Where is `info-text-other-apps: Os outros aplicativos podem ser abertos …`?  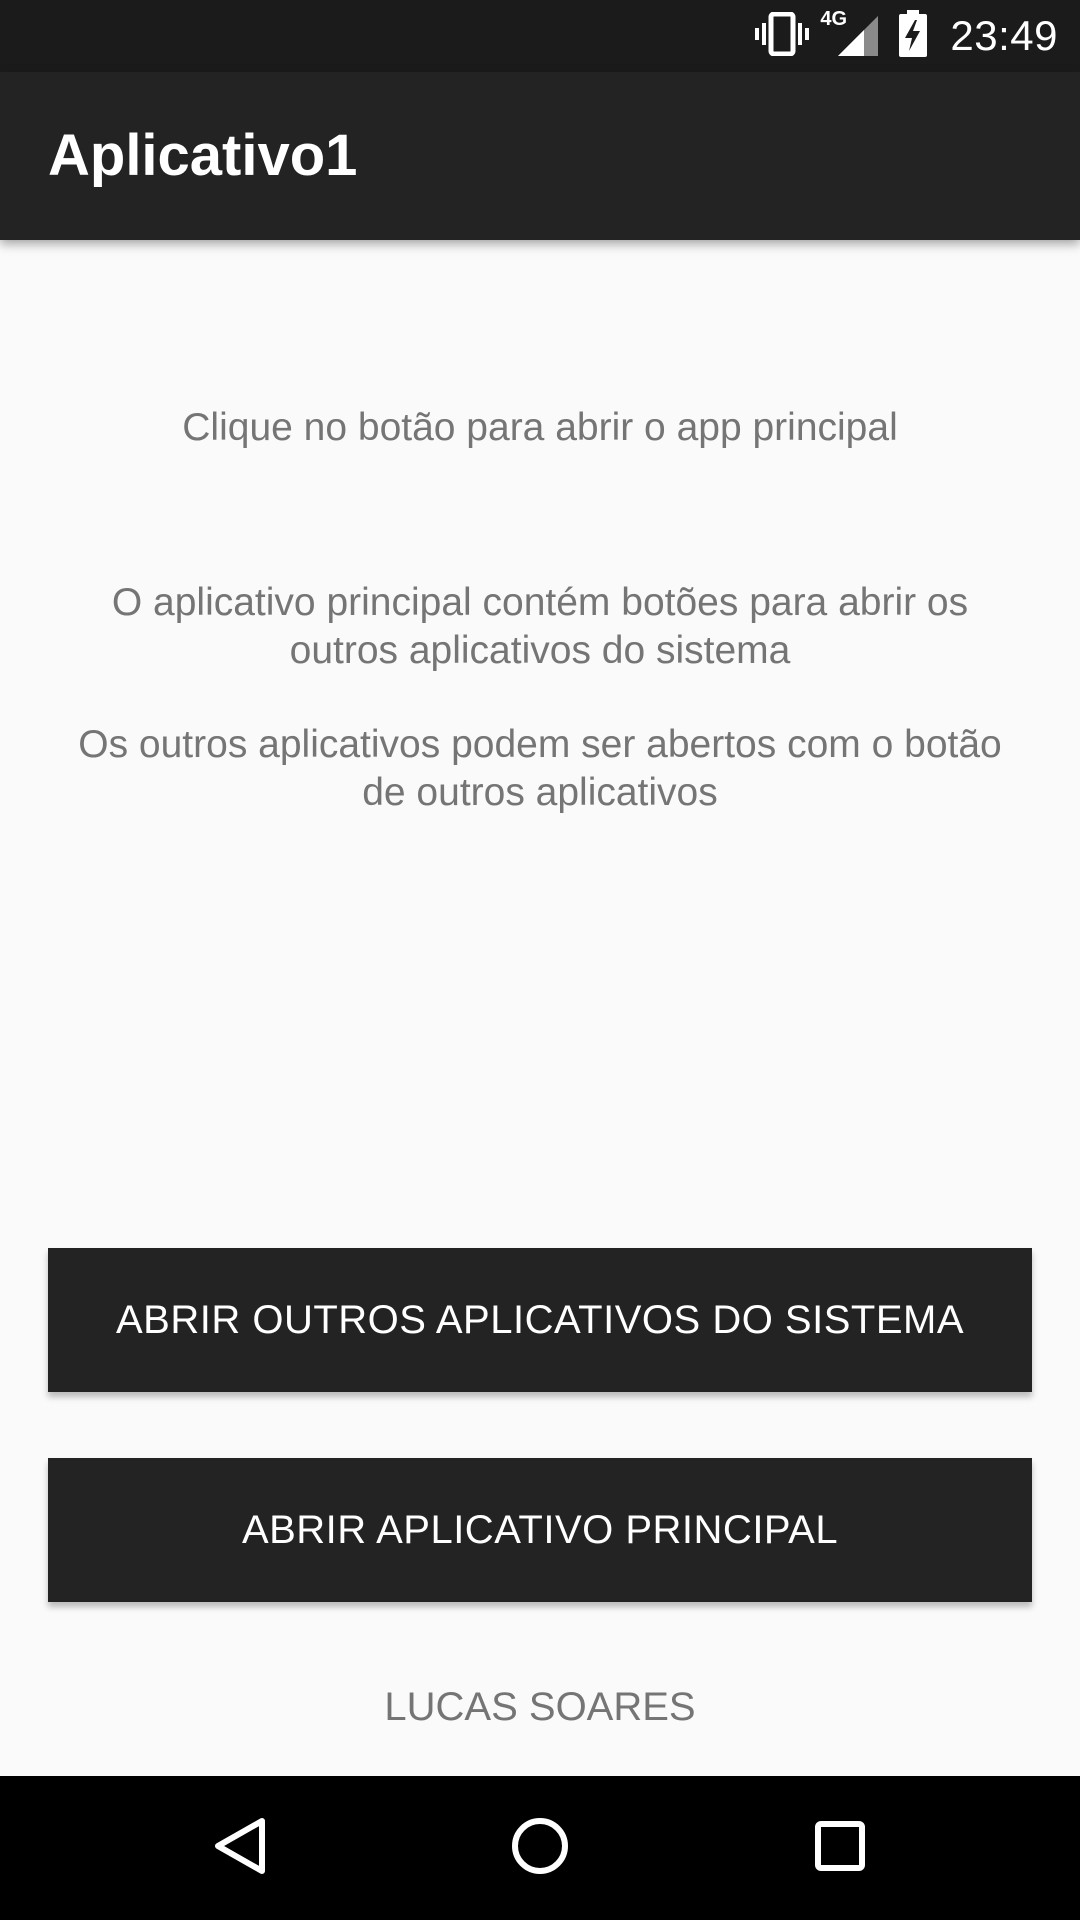
info-text-other-apps: Os outros aplicativos podem ser abertos … is located at coordinates (540, 768).